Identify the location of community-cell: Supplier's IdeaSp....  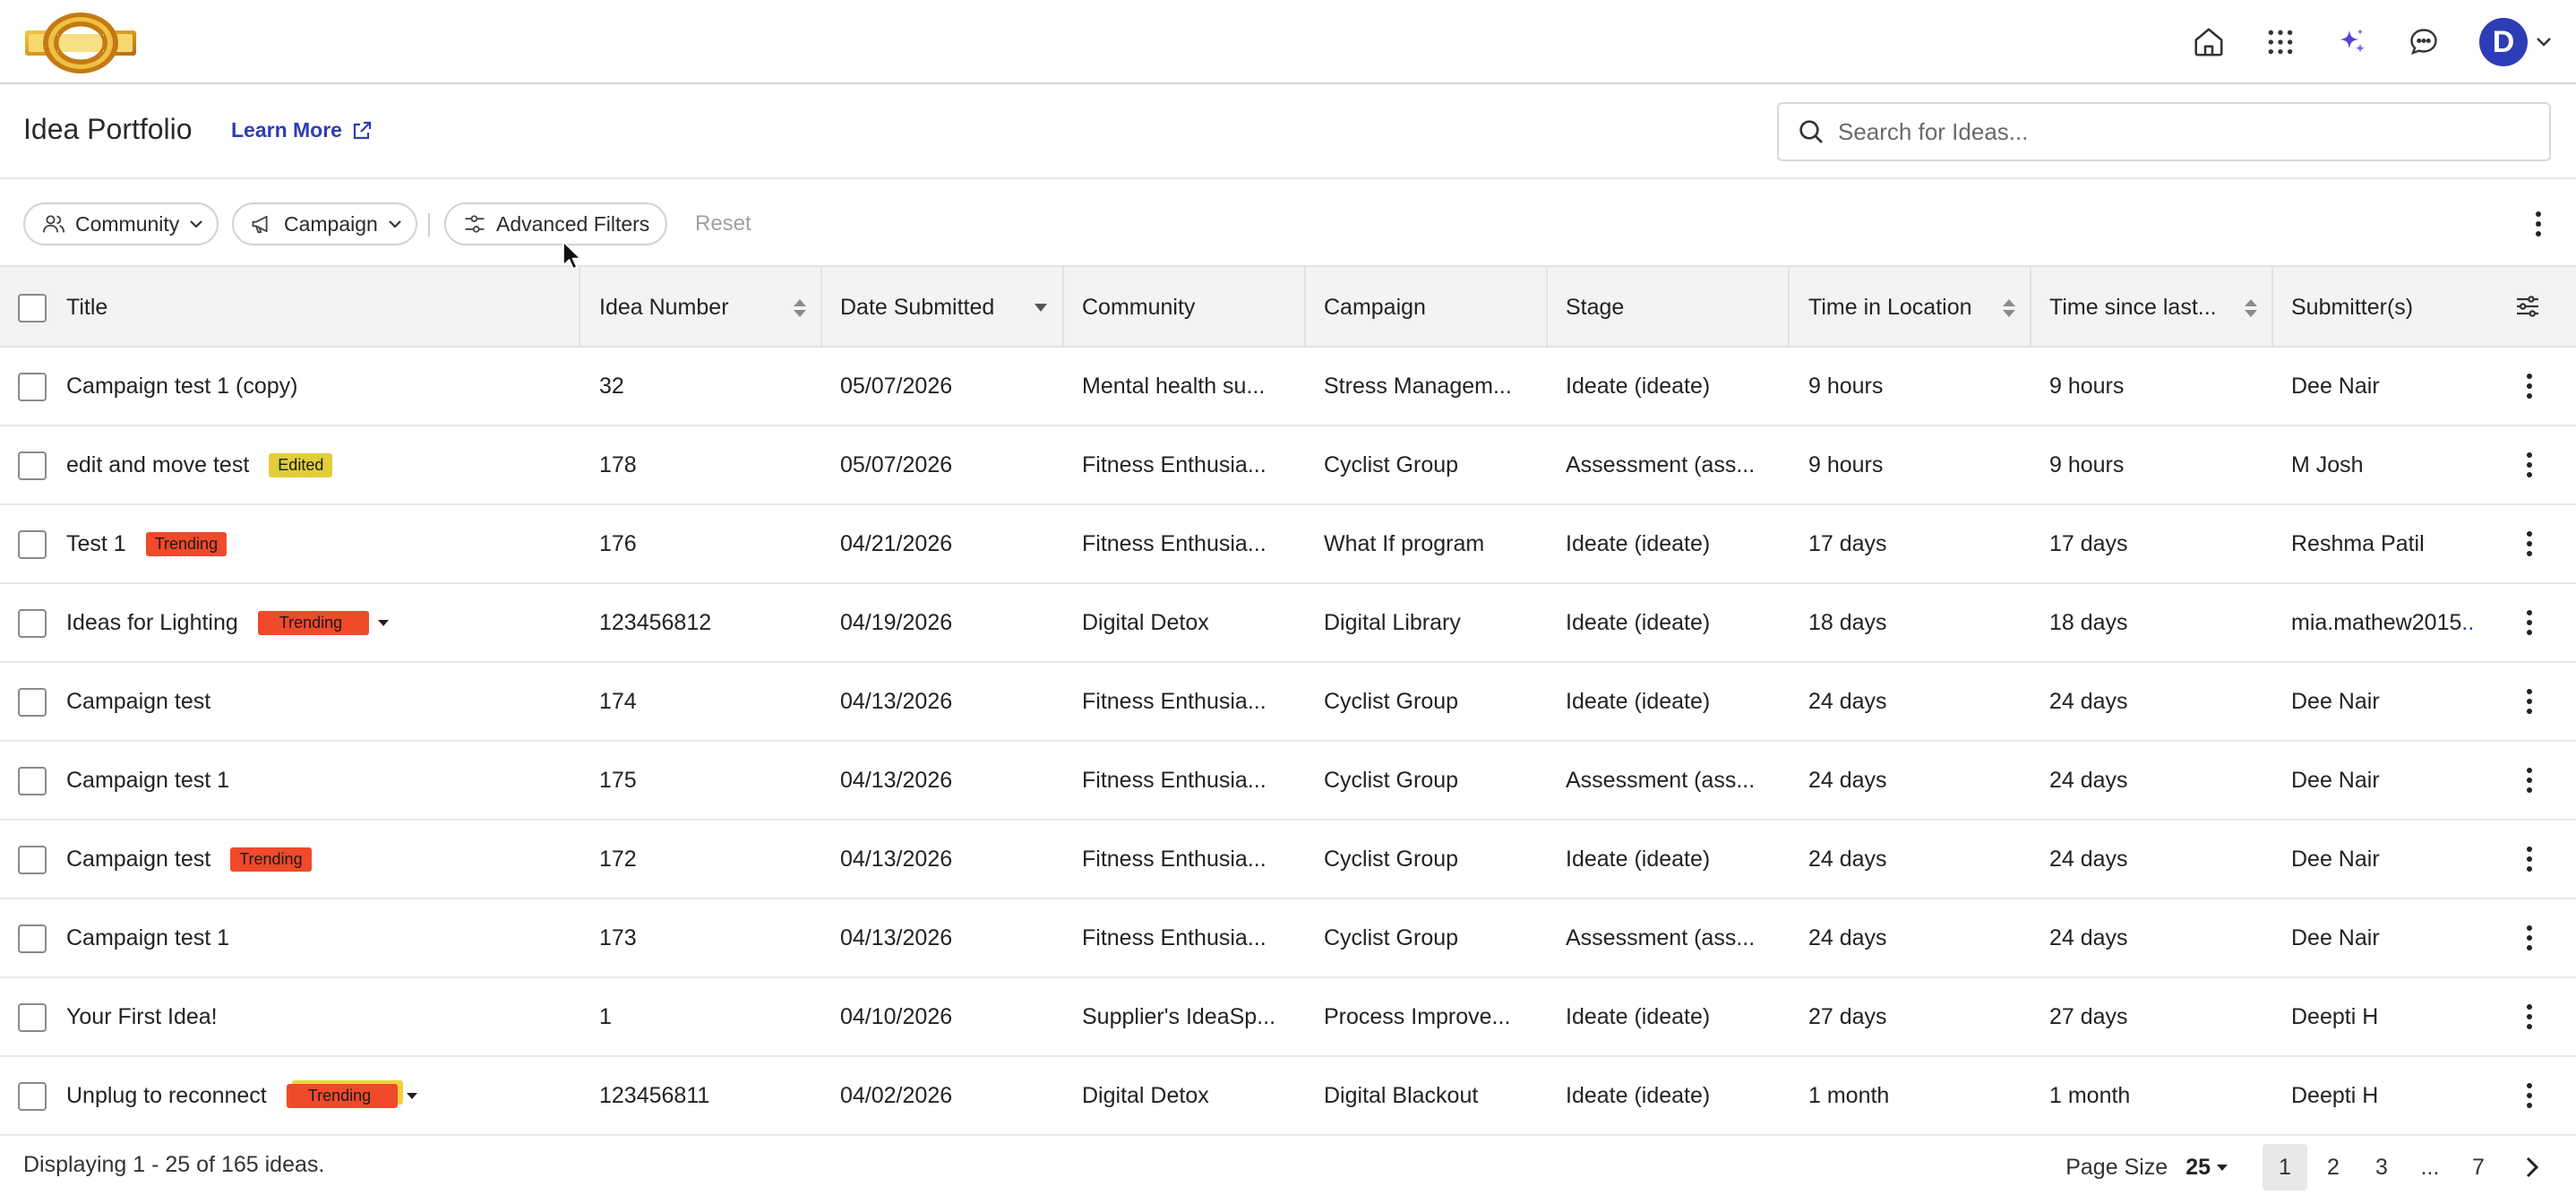
(1179, 1016).